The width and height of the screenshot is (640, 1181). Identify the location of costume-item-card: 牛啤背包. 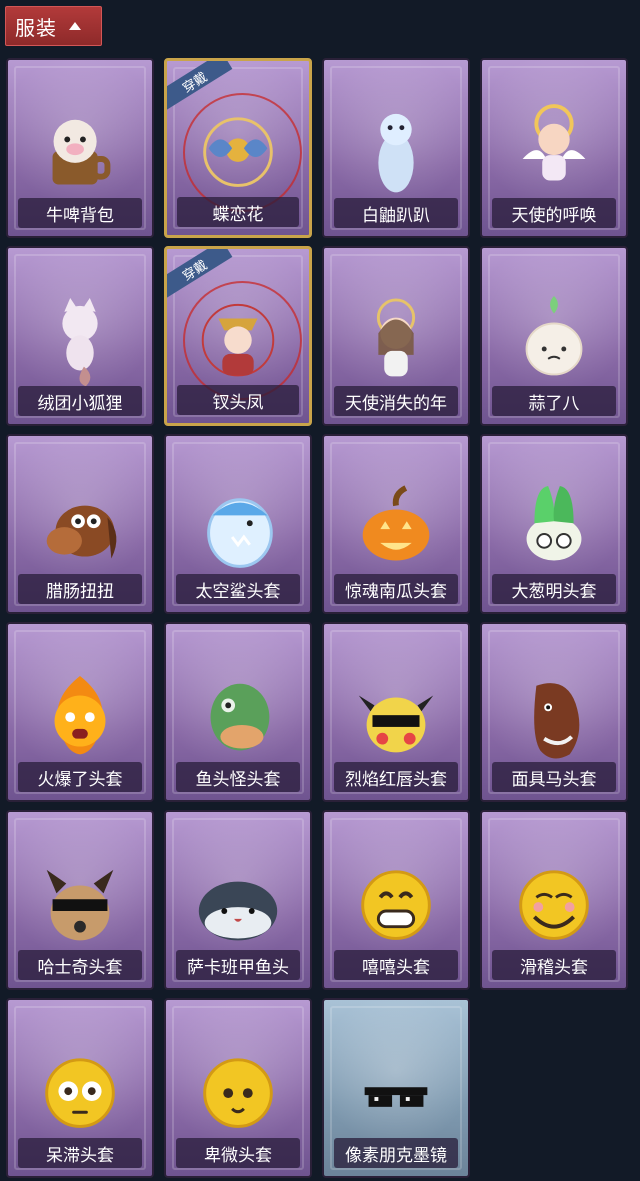
(80, 148).